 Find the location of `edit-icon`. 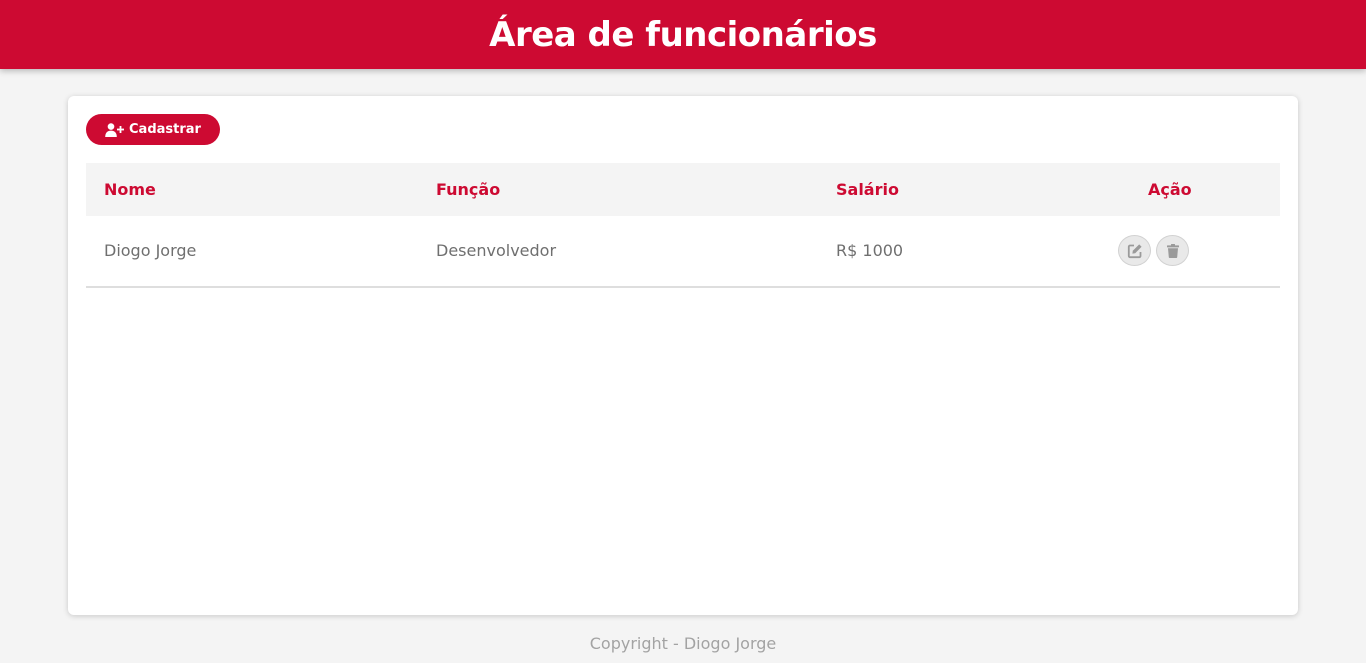

edit-icon is located at coordinates (1135, 251).